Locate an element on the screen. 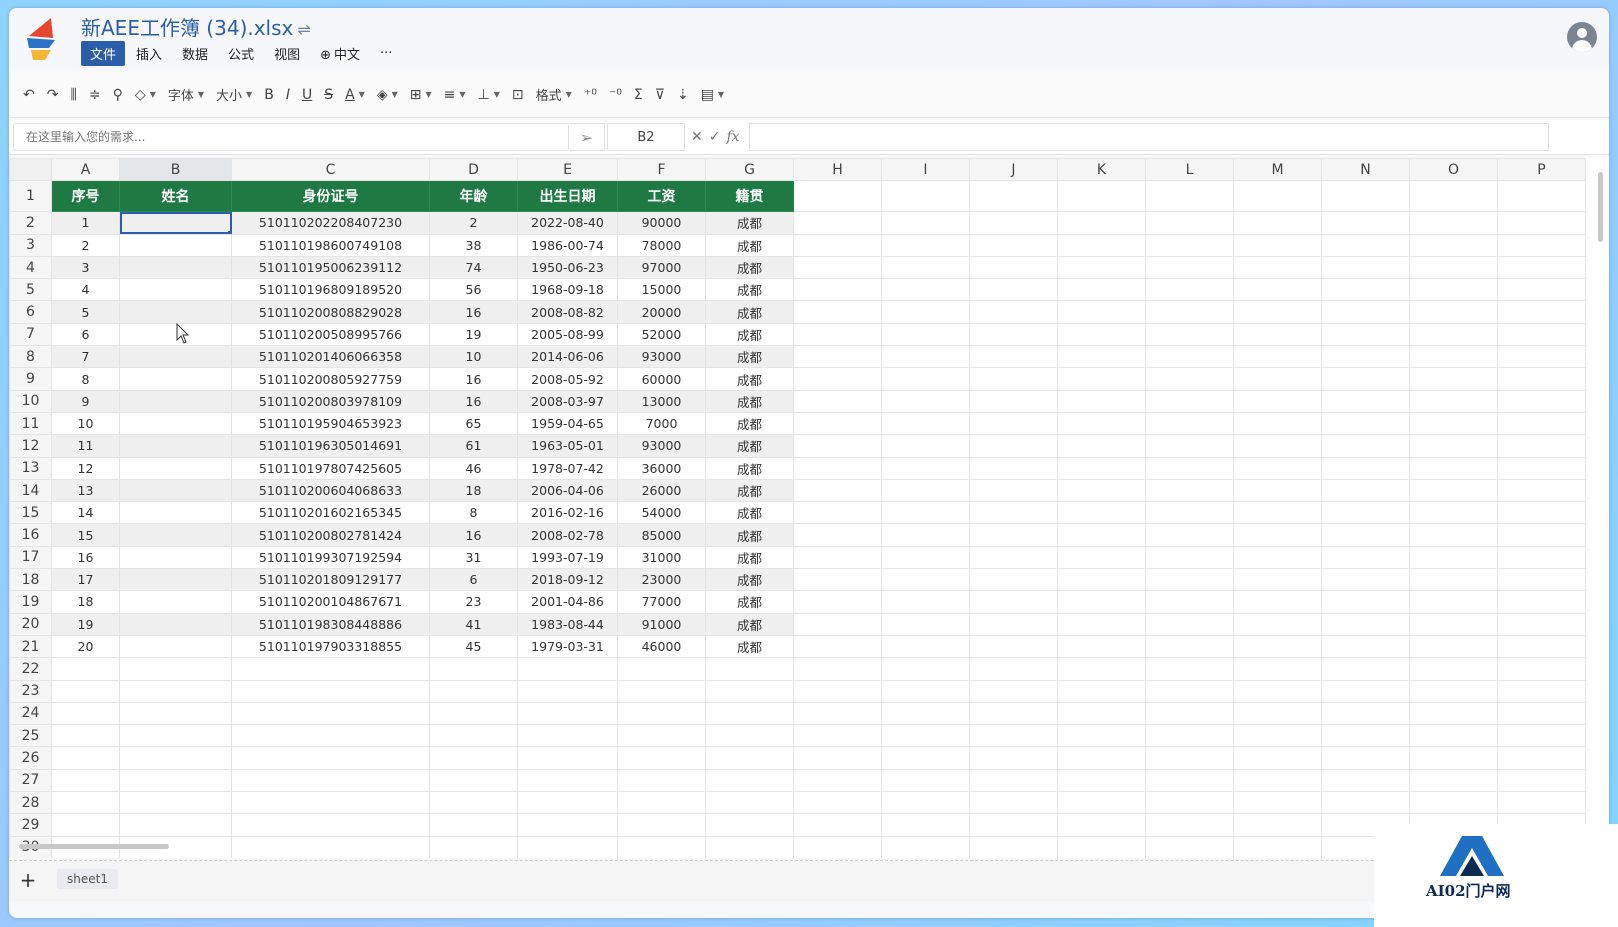 The width and height of the screenshot is (1618, 927). cell: 23000 is located at coordinates (661, 580).